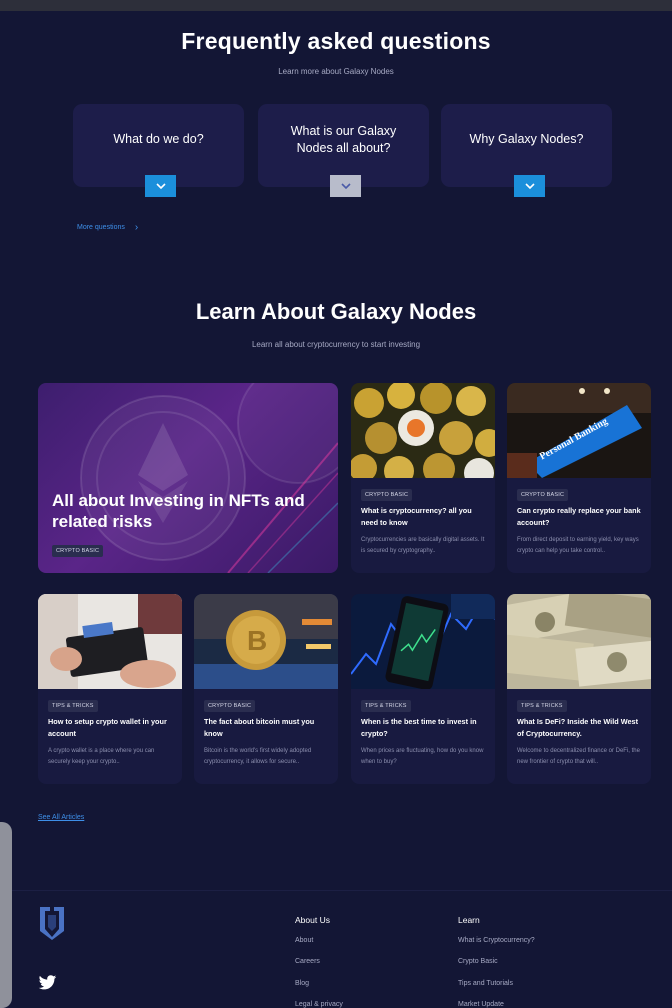 This screenshot has width=672, height=1008. I want to click on see-all-articles-link: See All Articles, so click(61, 817).